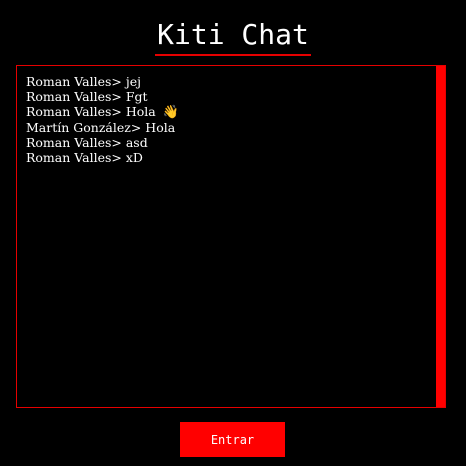 The height and width of the screenshot is (466, 466). I want to click on chat-message: Roman Valles> Fgt, so click(226, 96).